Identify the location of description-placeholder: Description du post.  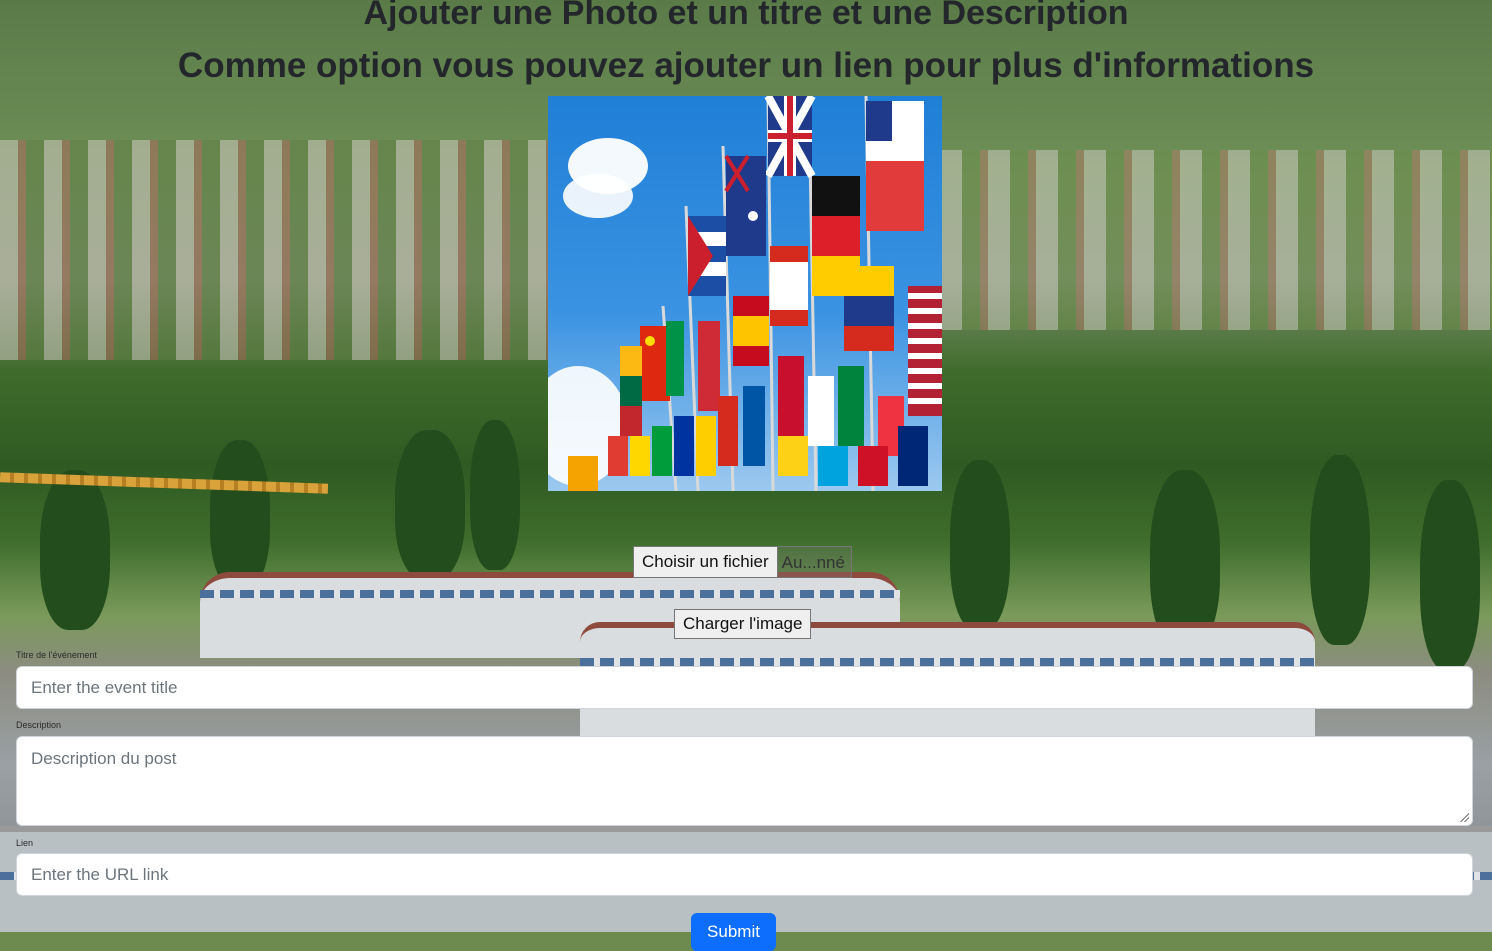
(104, 758).